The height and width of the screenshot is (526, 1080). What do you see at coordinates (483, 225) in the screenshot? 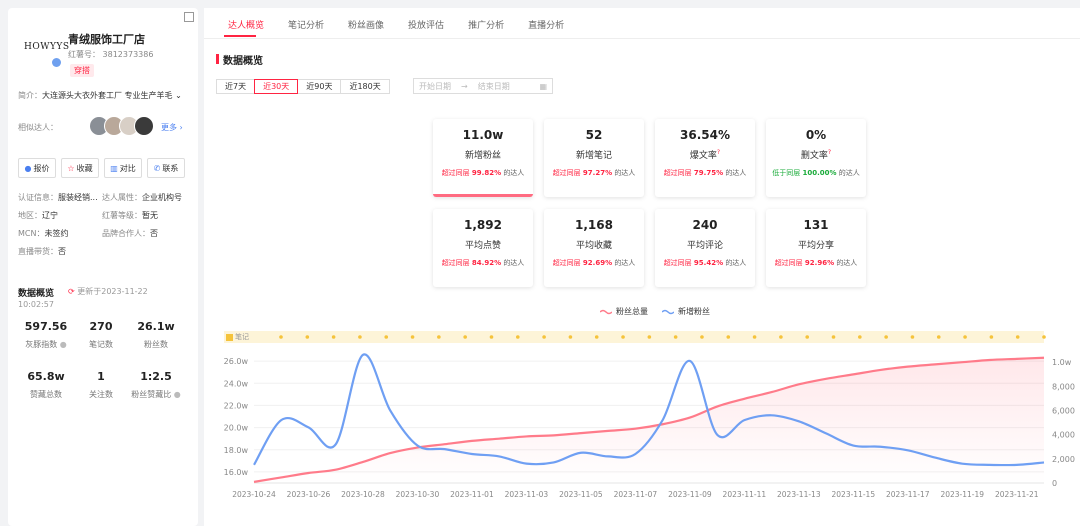
I see `metric-value: 1,892` at bounding box center [483, 225].